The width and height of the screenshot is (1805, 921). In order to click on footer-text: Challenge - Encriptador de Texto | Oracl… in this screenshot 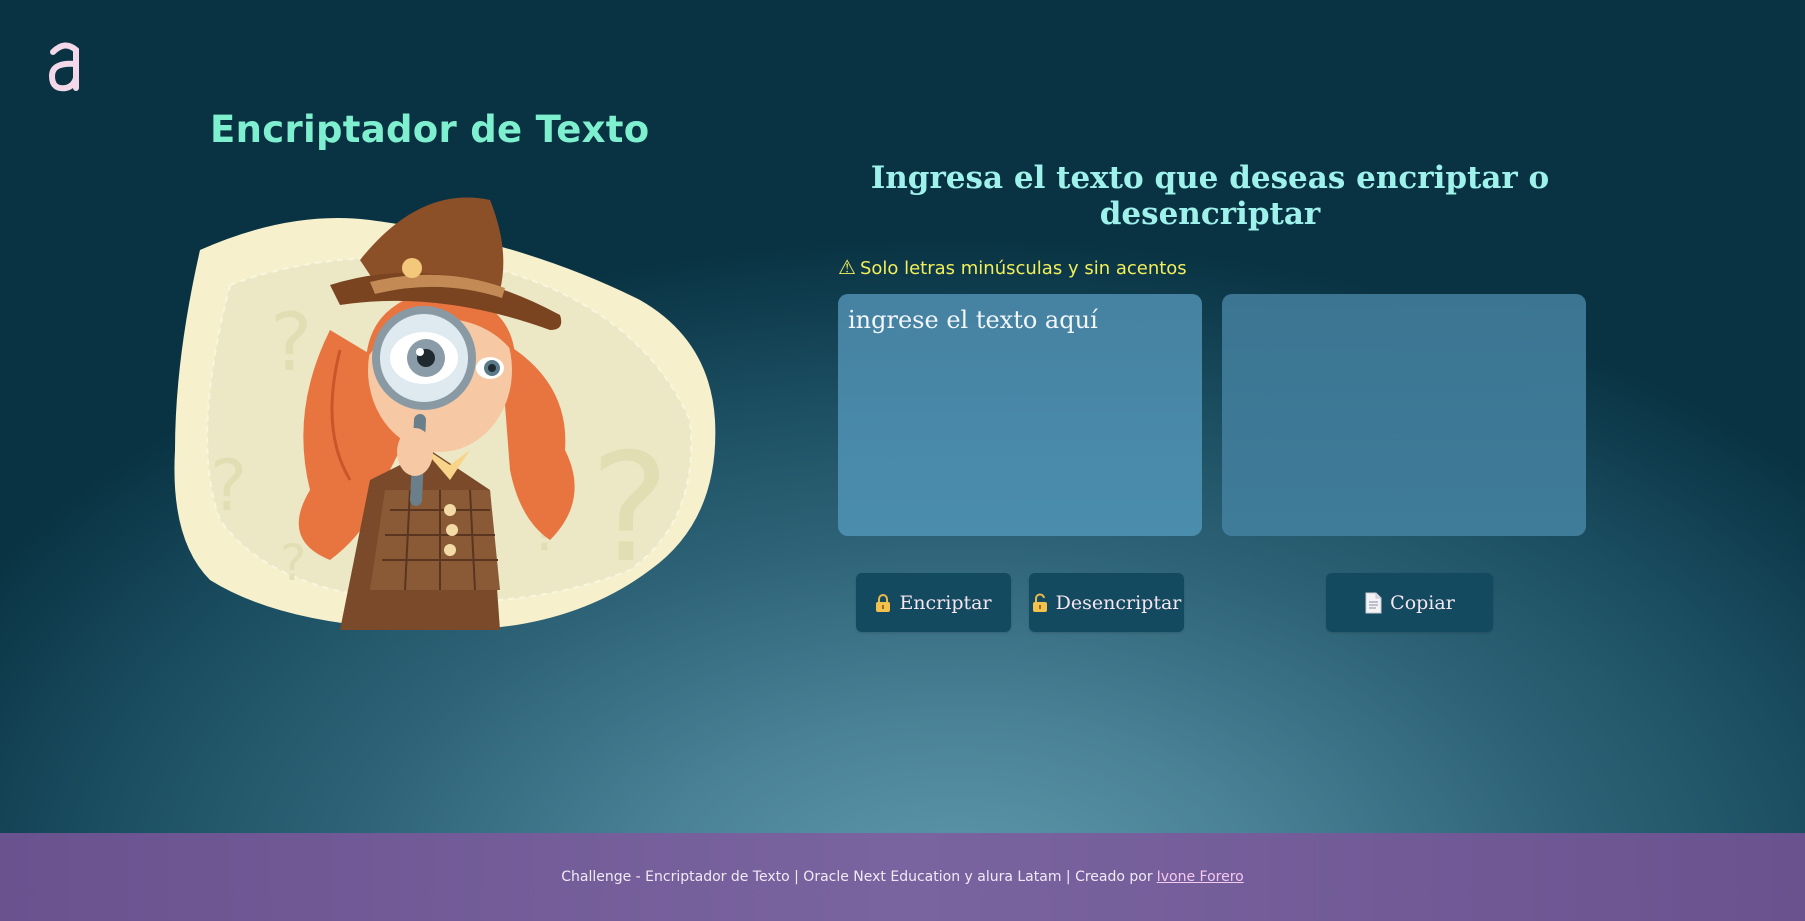, I will do `click(857, 877)`.